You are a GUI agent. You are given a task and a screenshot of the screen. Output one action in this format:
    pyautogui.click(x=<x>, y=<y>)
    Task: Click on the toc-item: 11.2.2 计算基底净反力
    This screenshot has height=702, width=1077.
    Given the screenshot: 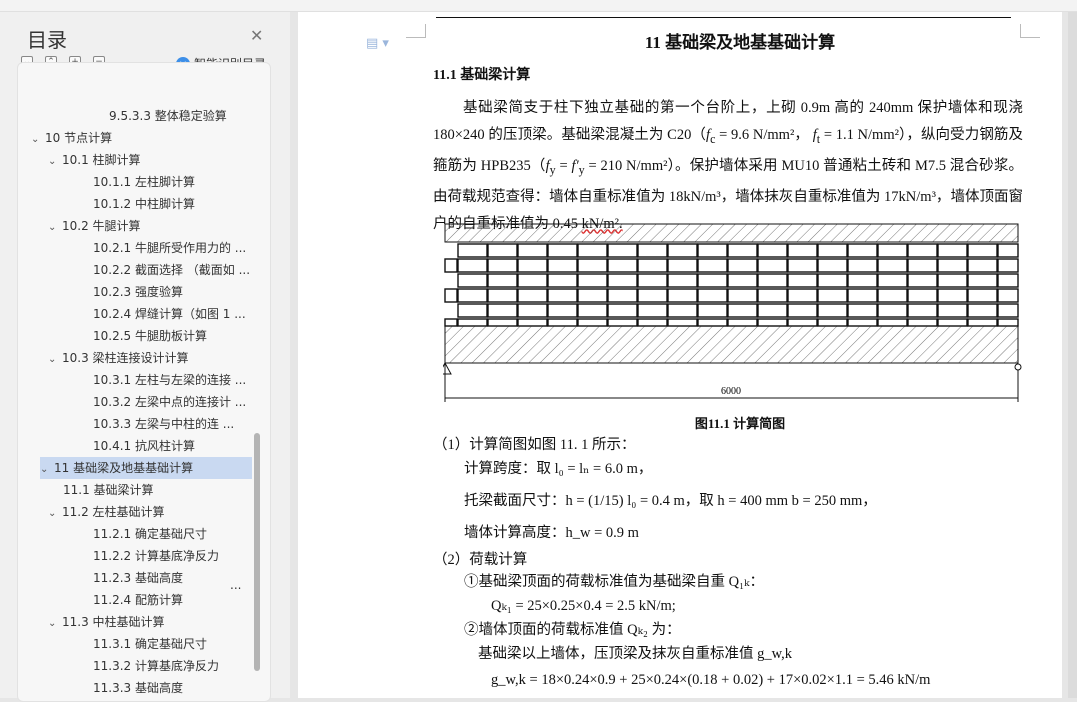 What is the action you would take?
    pyautogui.click(x=156, y=556)
    